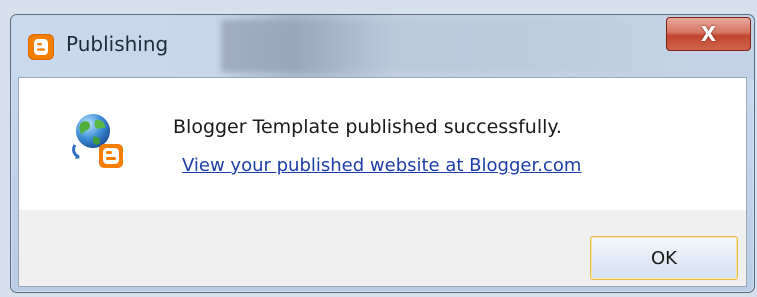 This screenshot has height=297, width=757. Describe the element at coordinates (441, 46) in the screenshot. I see `blurred-background` at that location.